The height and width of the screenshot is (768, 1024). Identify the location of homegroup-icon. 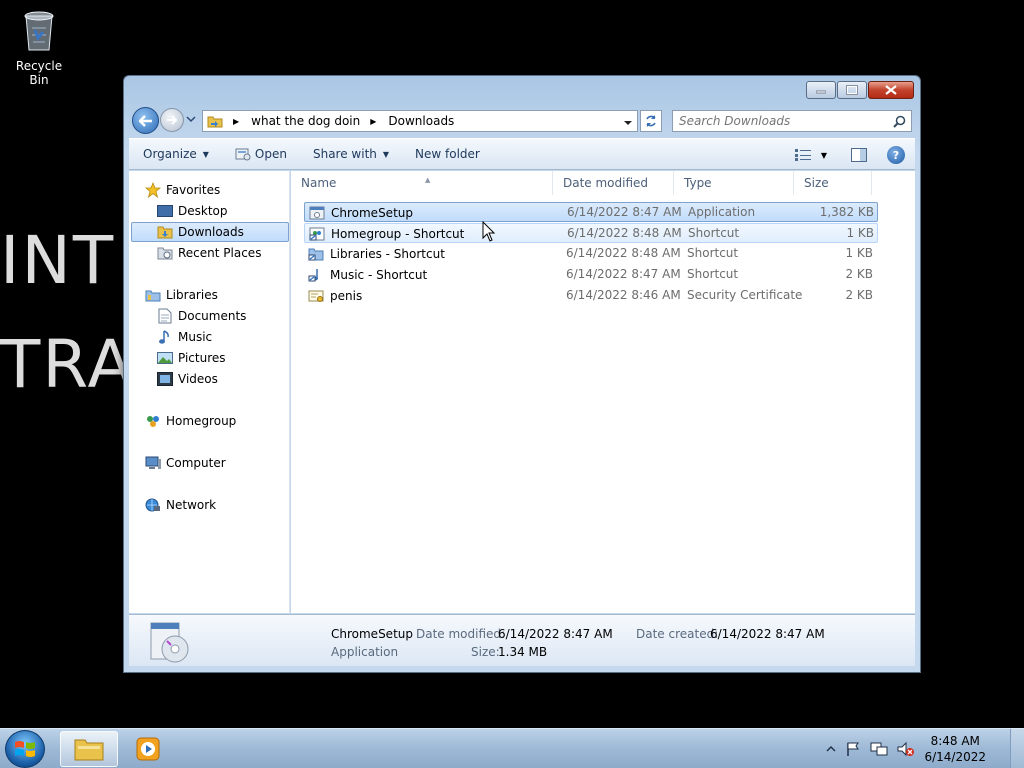
(153, 421).